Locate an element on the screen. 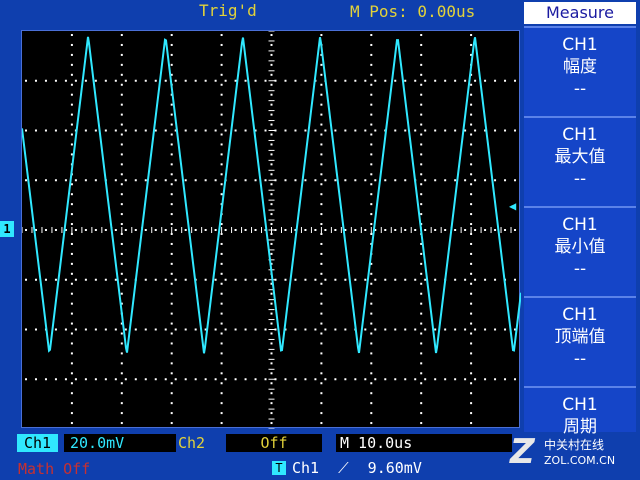 This screenshot has height=480, width=640. measure-item-amplitude: CH1 幅度 -- is located at coordinates (580, 71).